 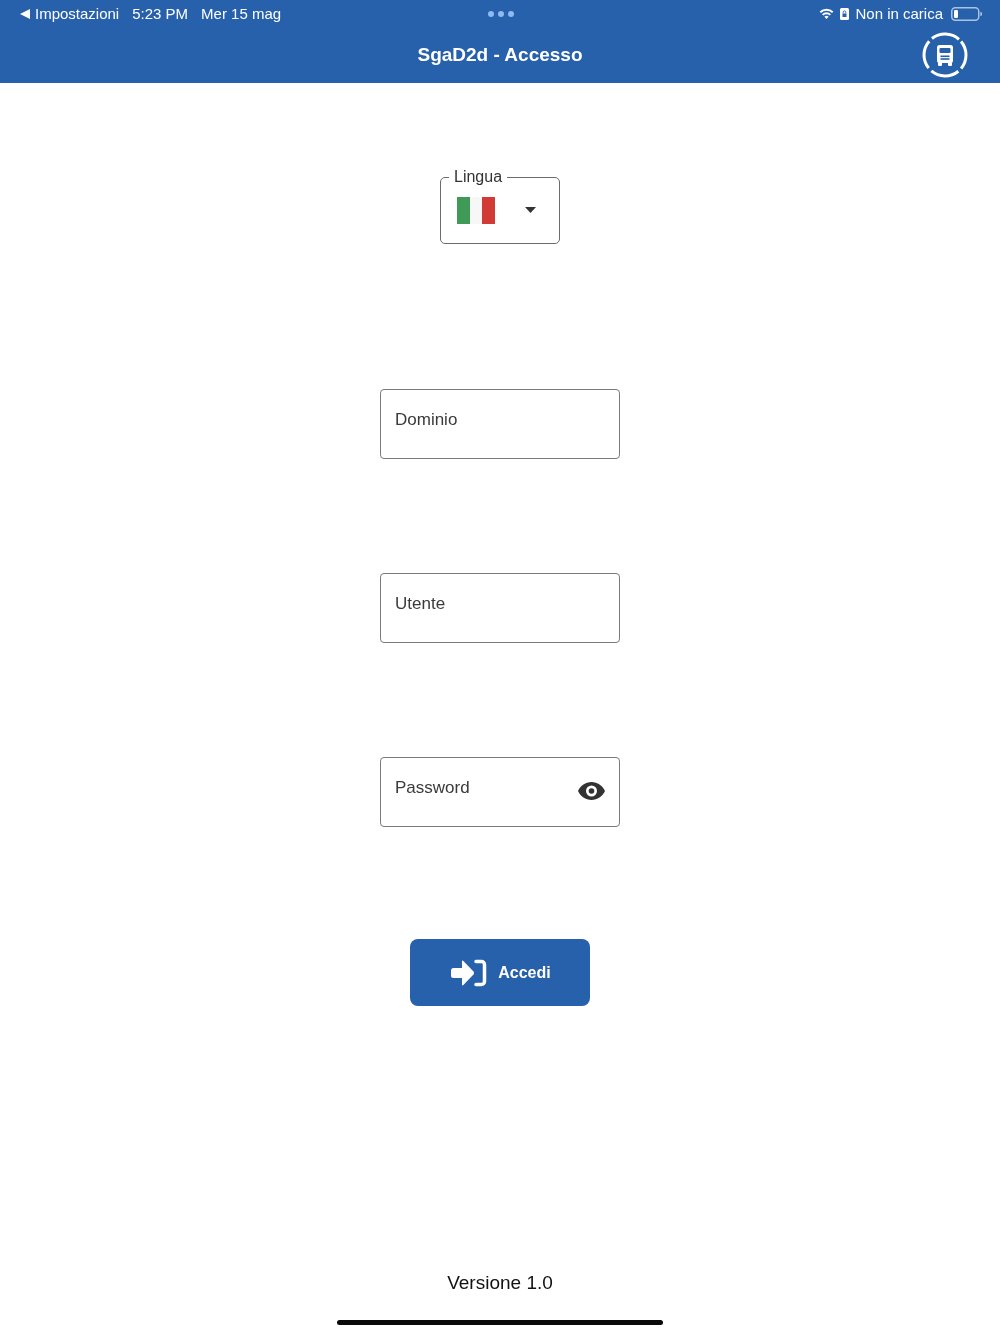 What do you see at coordinates (500, 1283) in the screenshot?
I see `version-text: Versione 1.0` at bounding box center [500, 1283].